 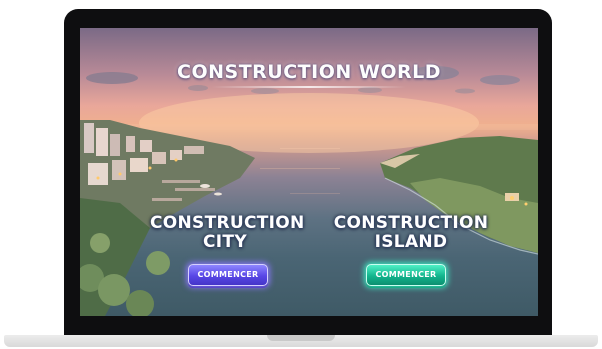 What do you see at coordinates (406, 275) in the screenshot?
I see `start-island-button: COMMENCER` at bounding box center [406, 275].